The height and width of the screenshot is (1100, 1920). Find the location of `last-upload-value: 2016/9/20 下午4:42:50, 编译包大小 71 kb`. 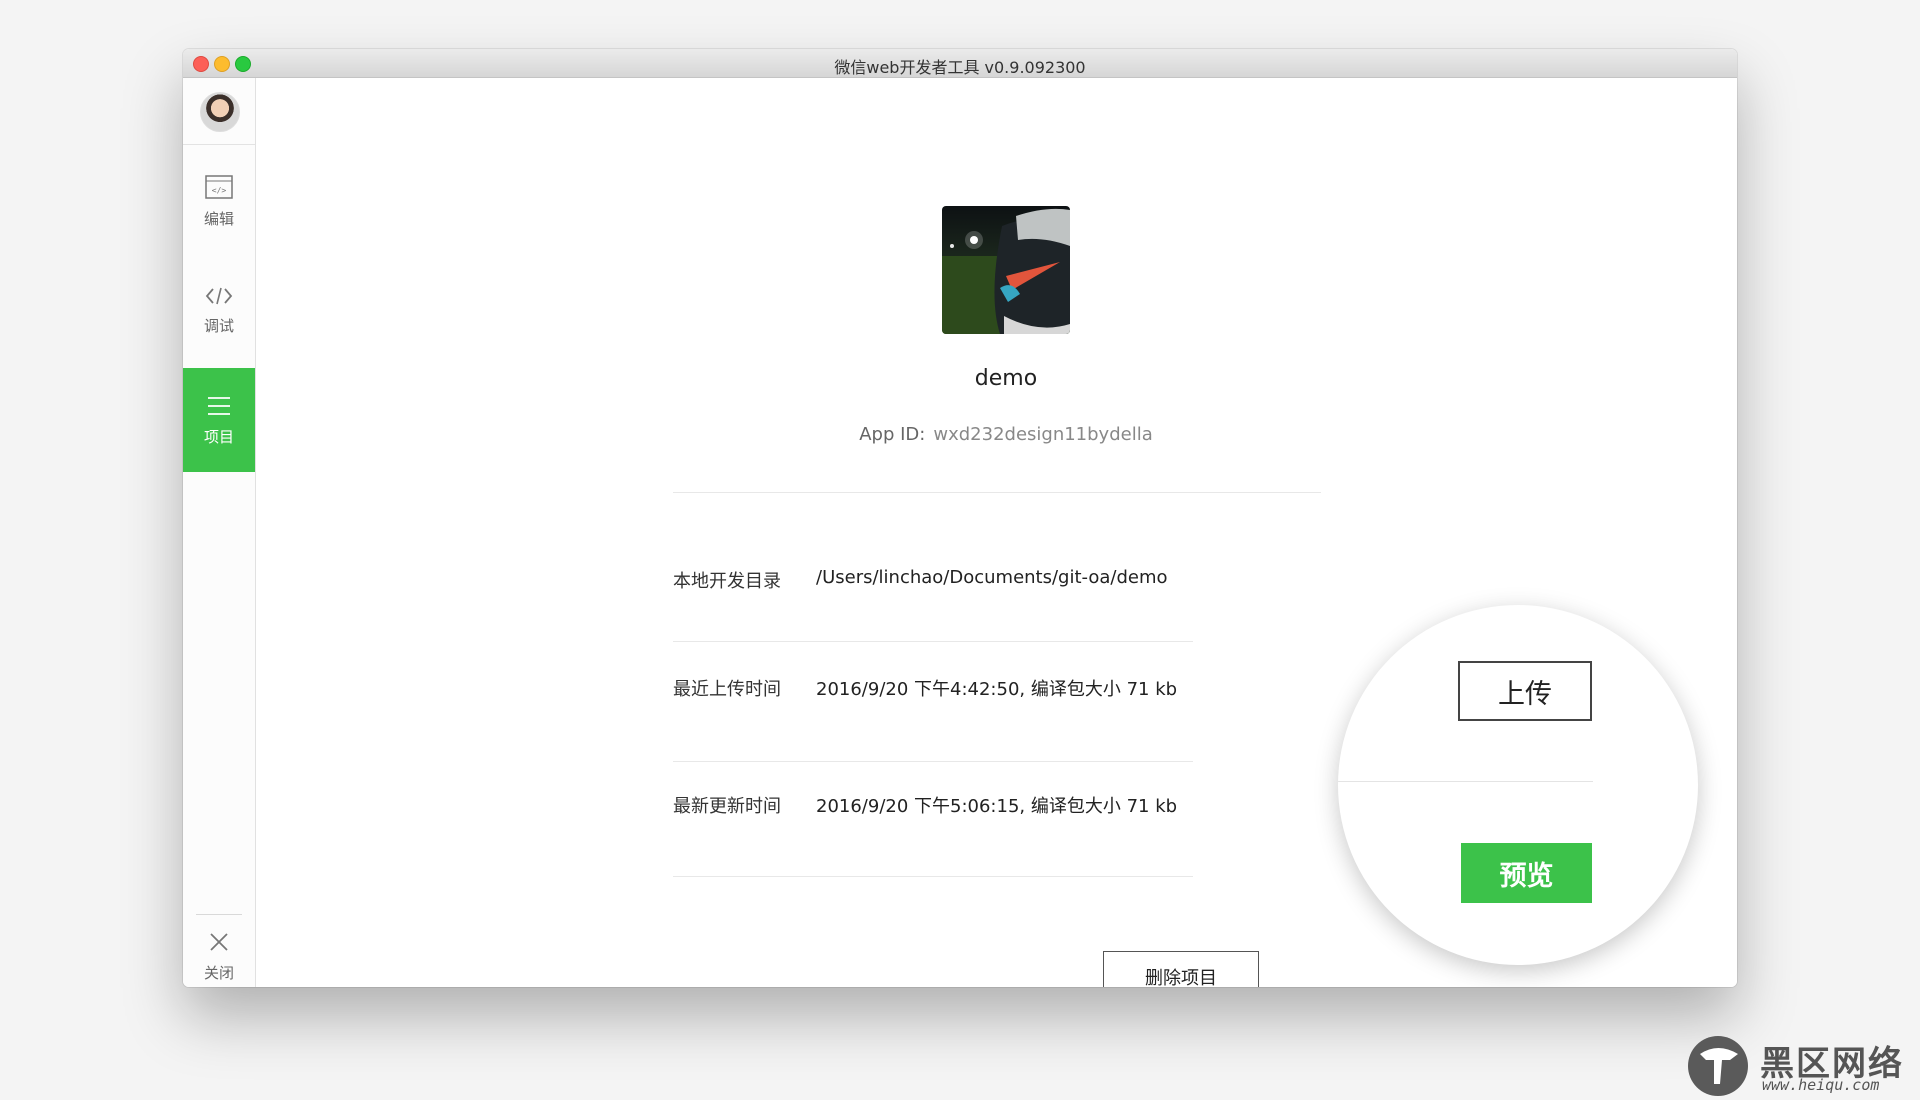

last-upload-value: 2016/9/20 下午4:42:50, 编译包大小 71 kb is located at coordinates (997, 689).